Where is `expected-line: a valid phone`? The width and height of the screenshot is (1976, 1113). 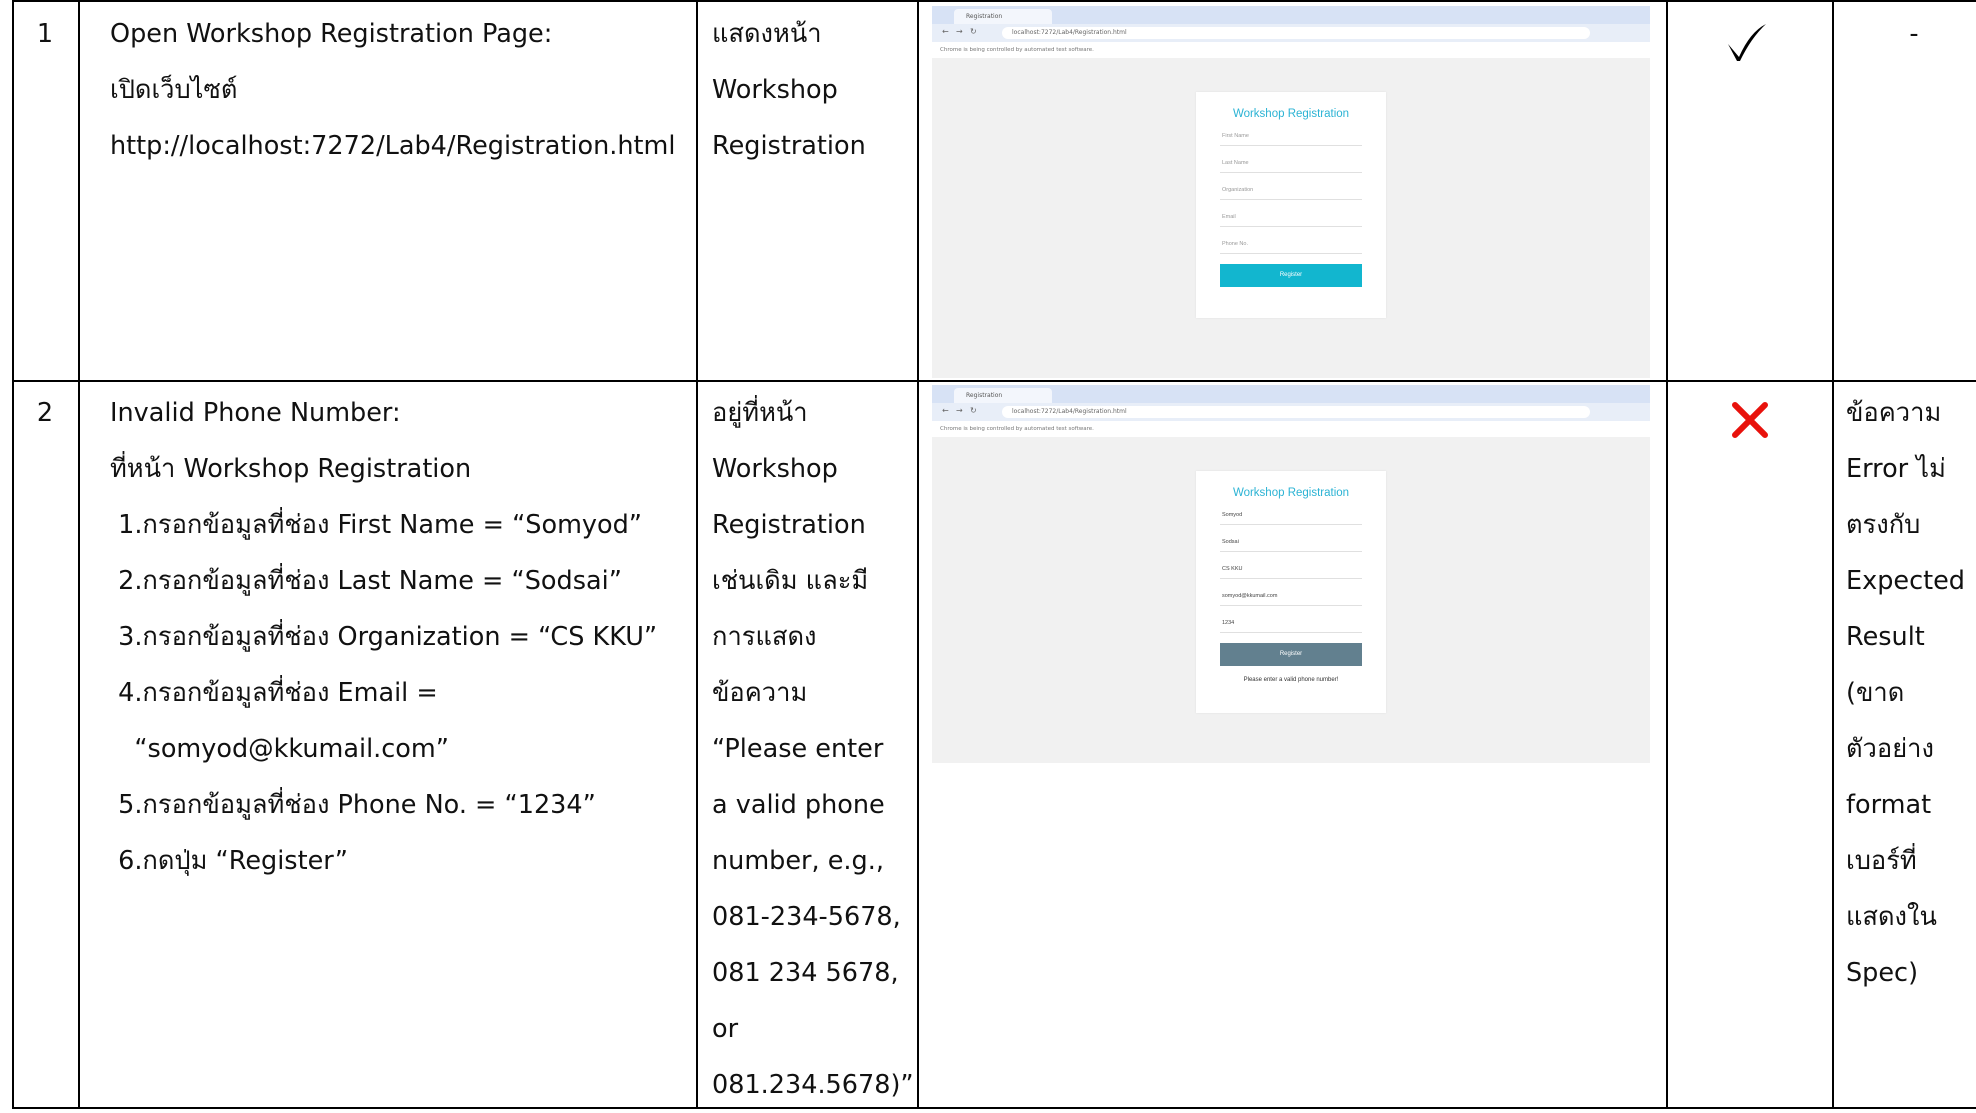
expected-line: a valid phone is located at coordinates (798, 805).